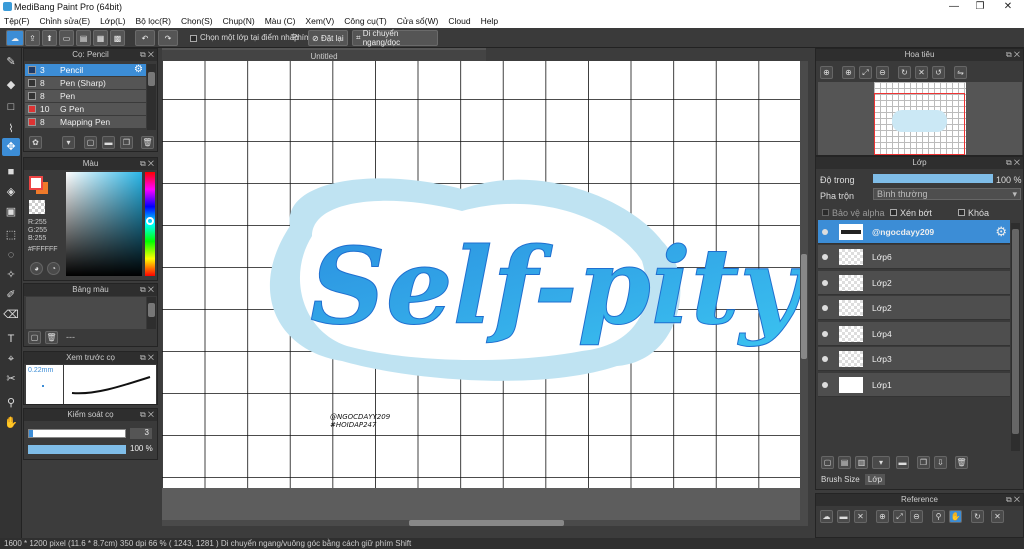  What do you see at coordinates (418, 21) in the screenshot?
I see `menu-window: Cửa sổ(W)` at bounding box center [418, 21].